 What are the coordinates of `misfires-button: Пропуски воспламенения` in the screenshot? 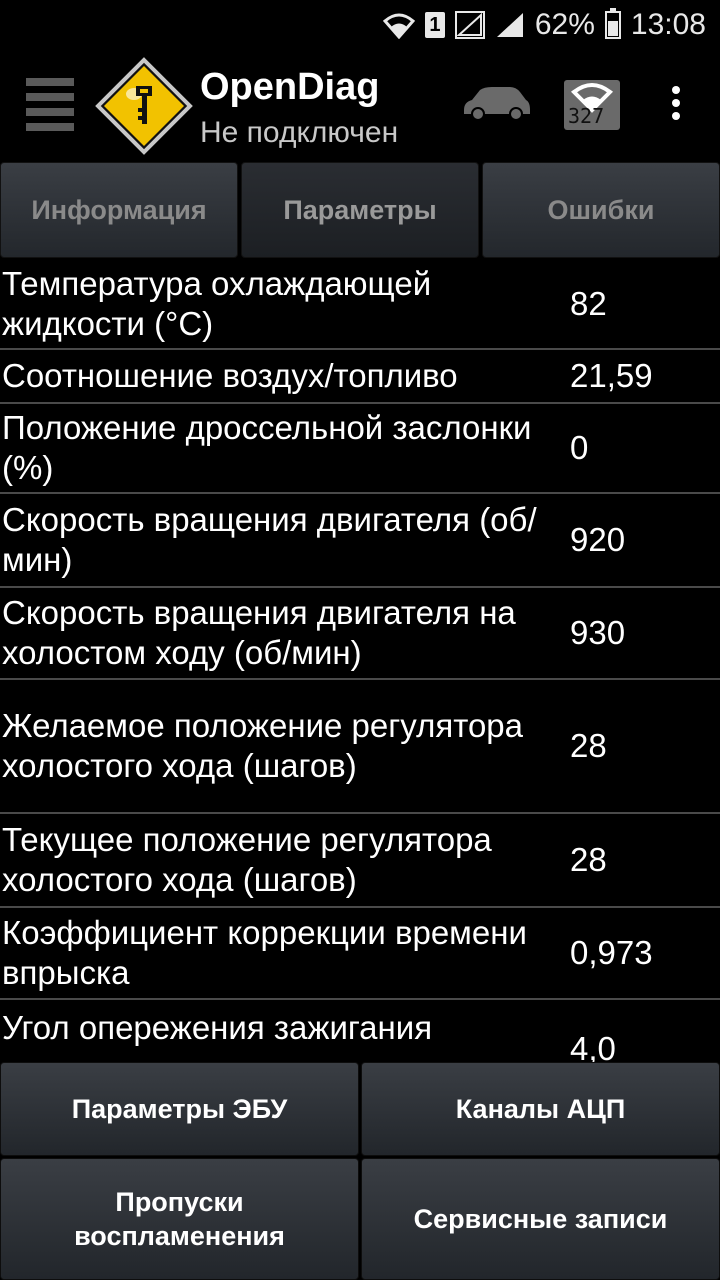 It's located at (179, 1219).